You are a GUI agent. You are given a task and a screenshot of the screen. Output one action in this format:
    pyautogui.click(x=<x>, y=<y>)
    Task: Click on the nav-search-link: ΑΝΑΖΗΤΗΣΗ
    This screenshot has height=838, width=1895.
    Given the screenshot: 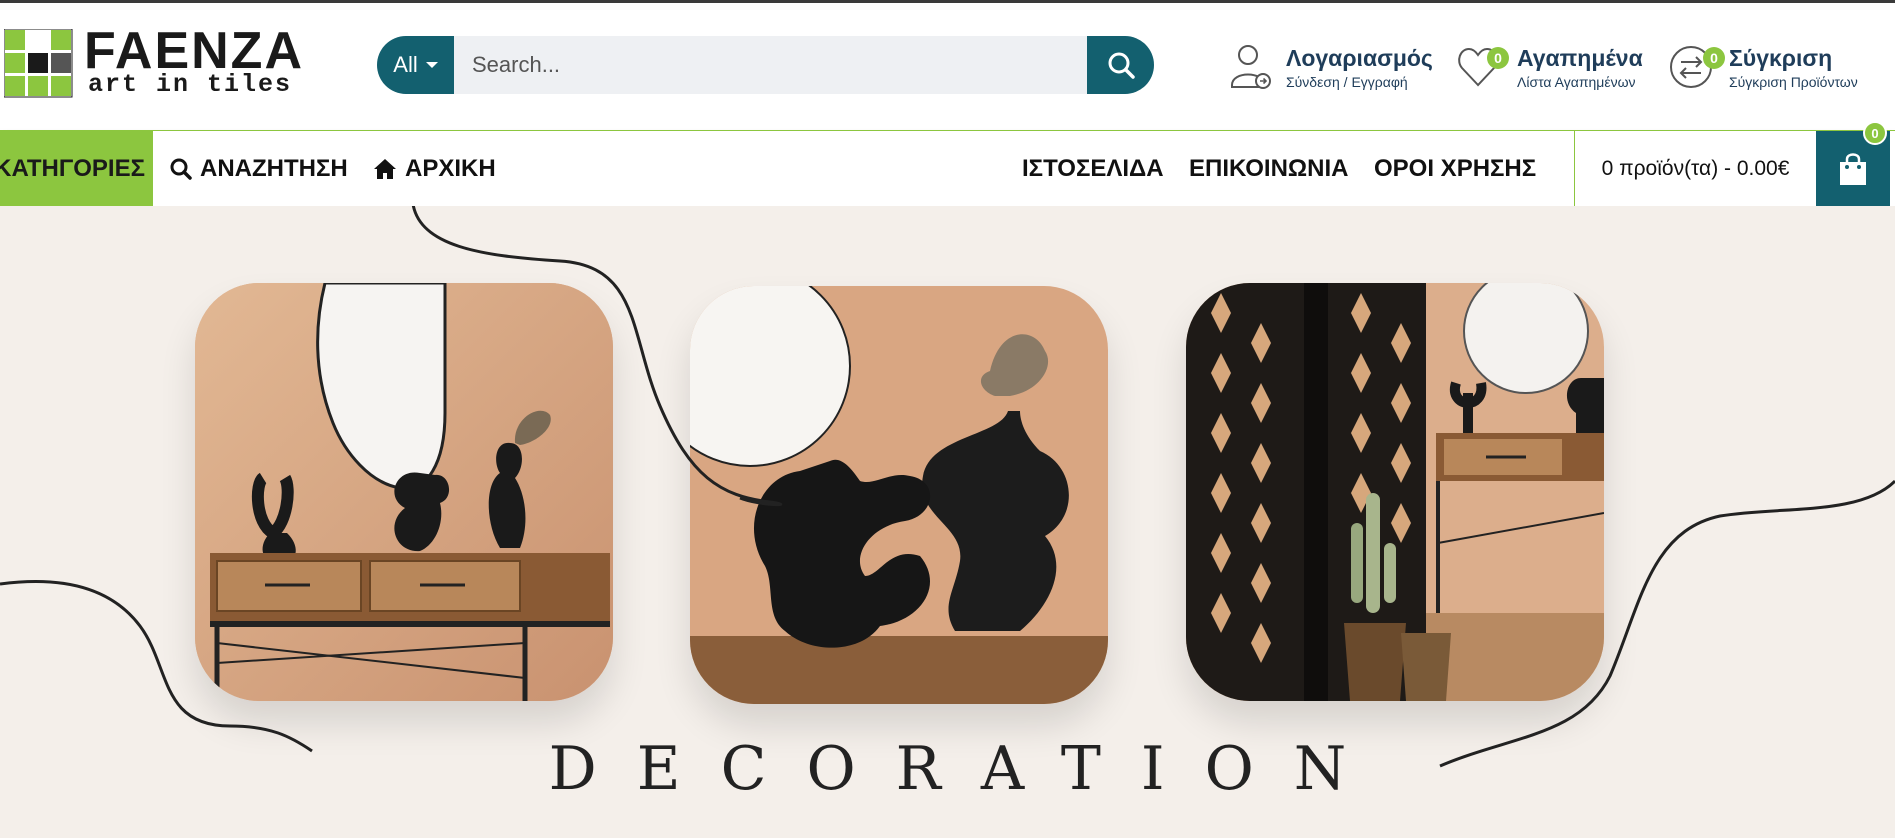 What is the action you would take?
    pyautogui.click(x=259, y=168)
    